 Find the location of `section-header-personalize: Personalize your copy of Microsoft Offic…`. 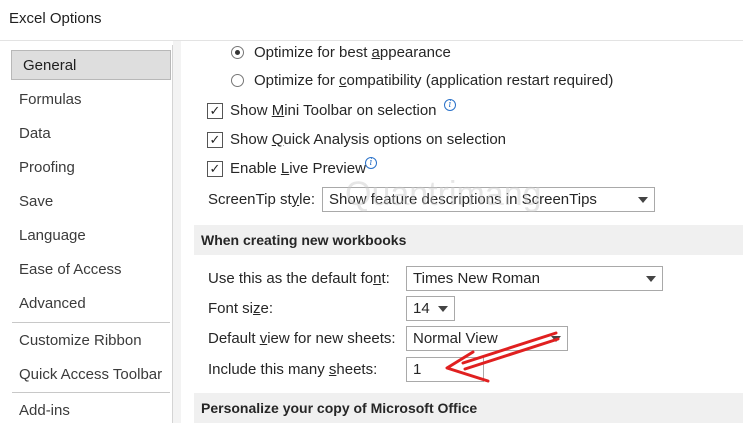

section-header-personalize: Personalize your copy of Microsoft Offic… is located at coordinates (468, 408).